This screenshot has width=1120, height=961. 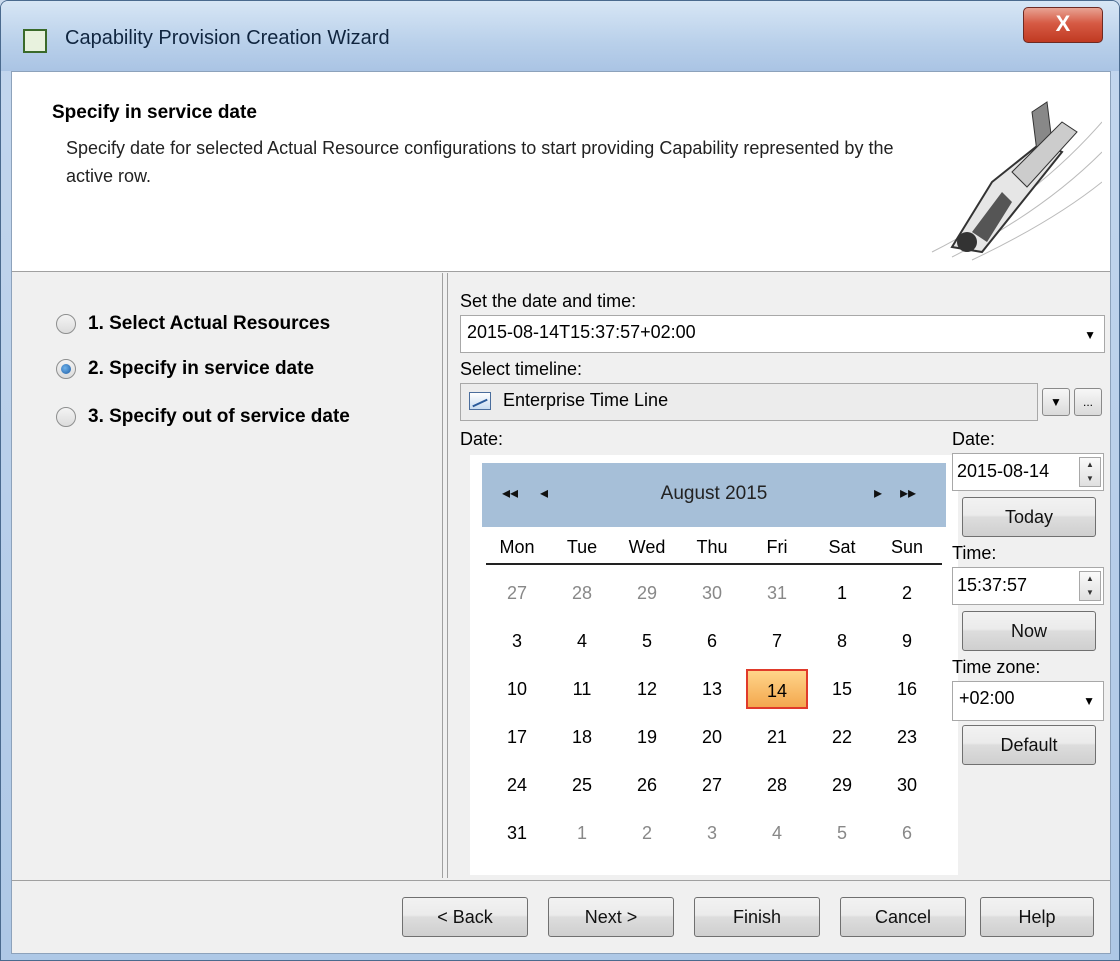 What do you see at coordinates (842, 547) in the screenshot?
I see `weekday-header: Sat` at bounding box center [842, 547].